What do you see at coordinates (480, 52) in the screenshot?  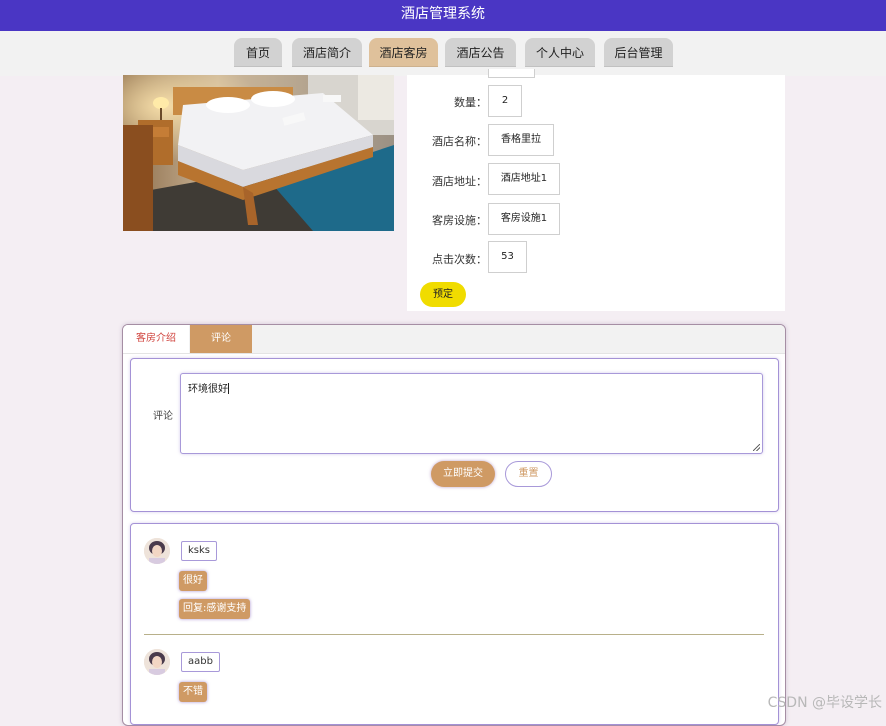 I see `nav-announcements: 酒店公告` at bounding box center [480, 52].